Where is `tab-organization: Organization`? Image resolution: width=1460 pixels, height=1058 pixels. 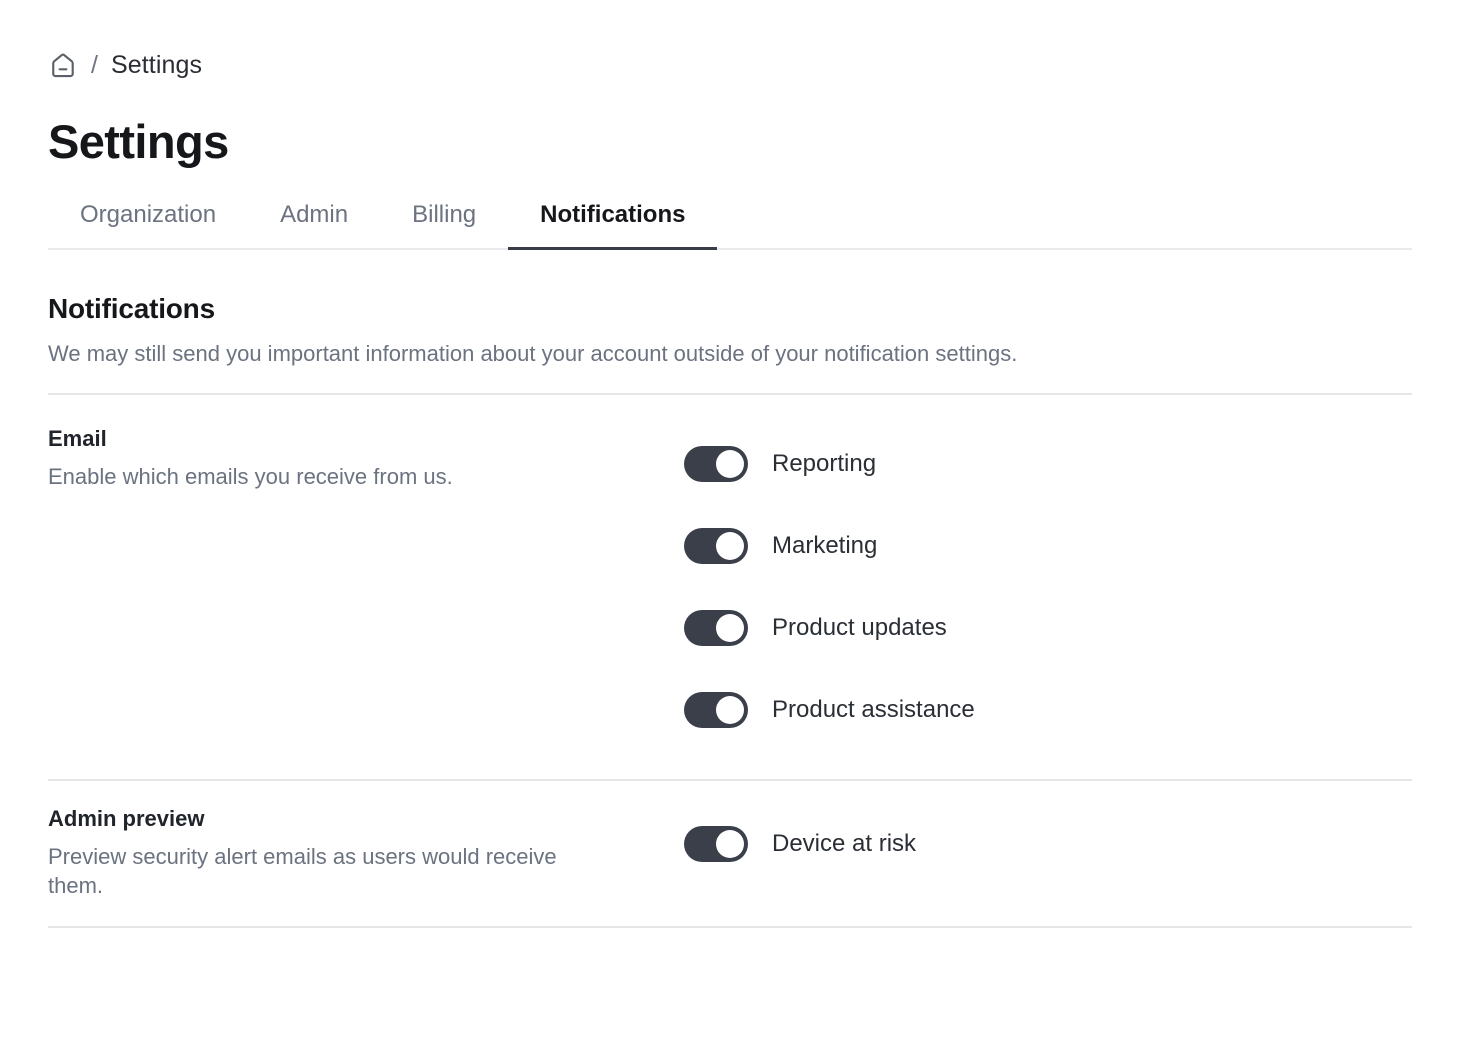 tab-organization: Organization is located at coordinates (148, 226).